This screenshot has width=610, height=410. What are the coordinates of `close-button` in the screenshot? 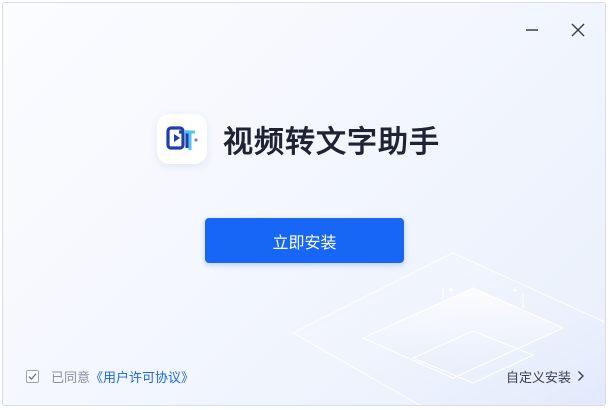 It's located at (578, 30).